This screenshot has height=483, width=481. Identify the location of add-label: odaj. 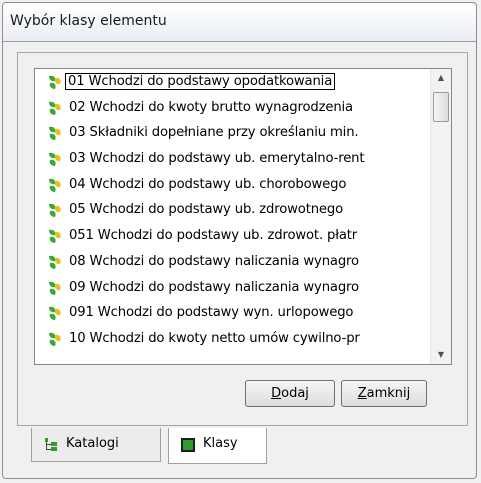
(295, 393).